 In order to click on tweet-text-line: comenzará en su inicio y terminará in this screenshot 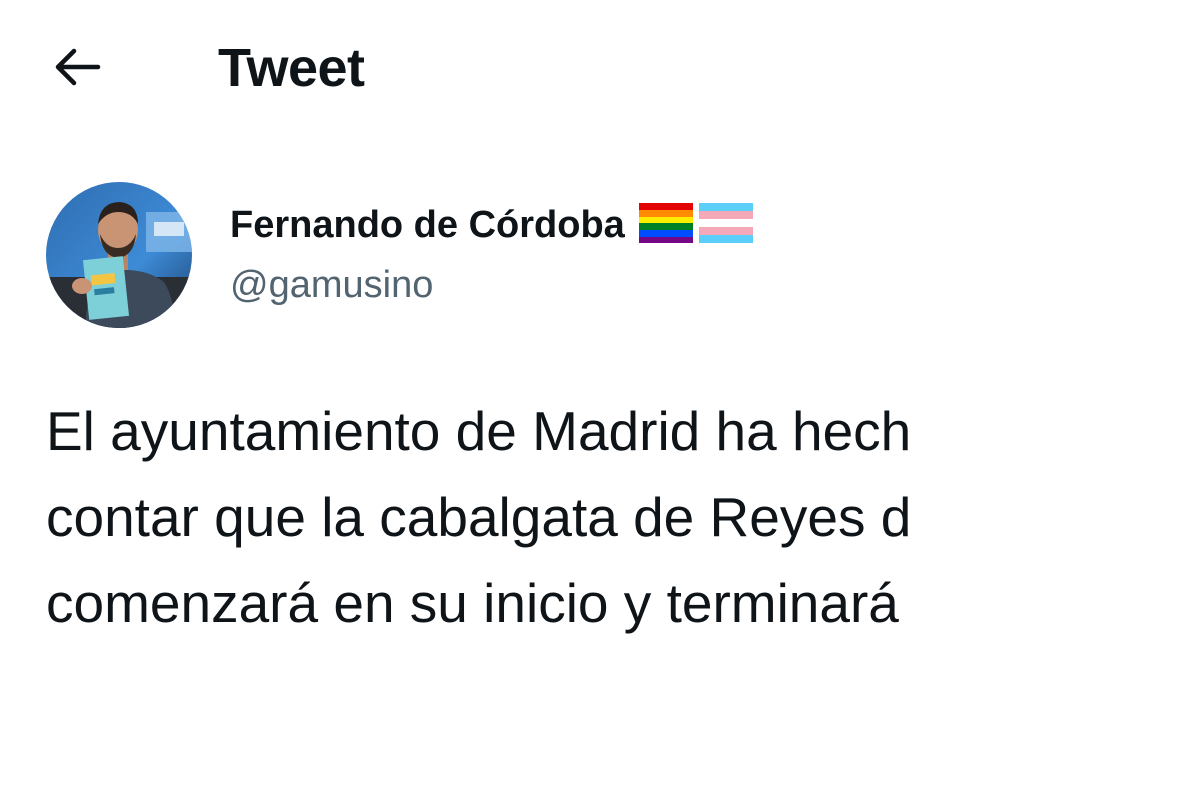, I will do `click(472, 603)`.